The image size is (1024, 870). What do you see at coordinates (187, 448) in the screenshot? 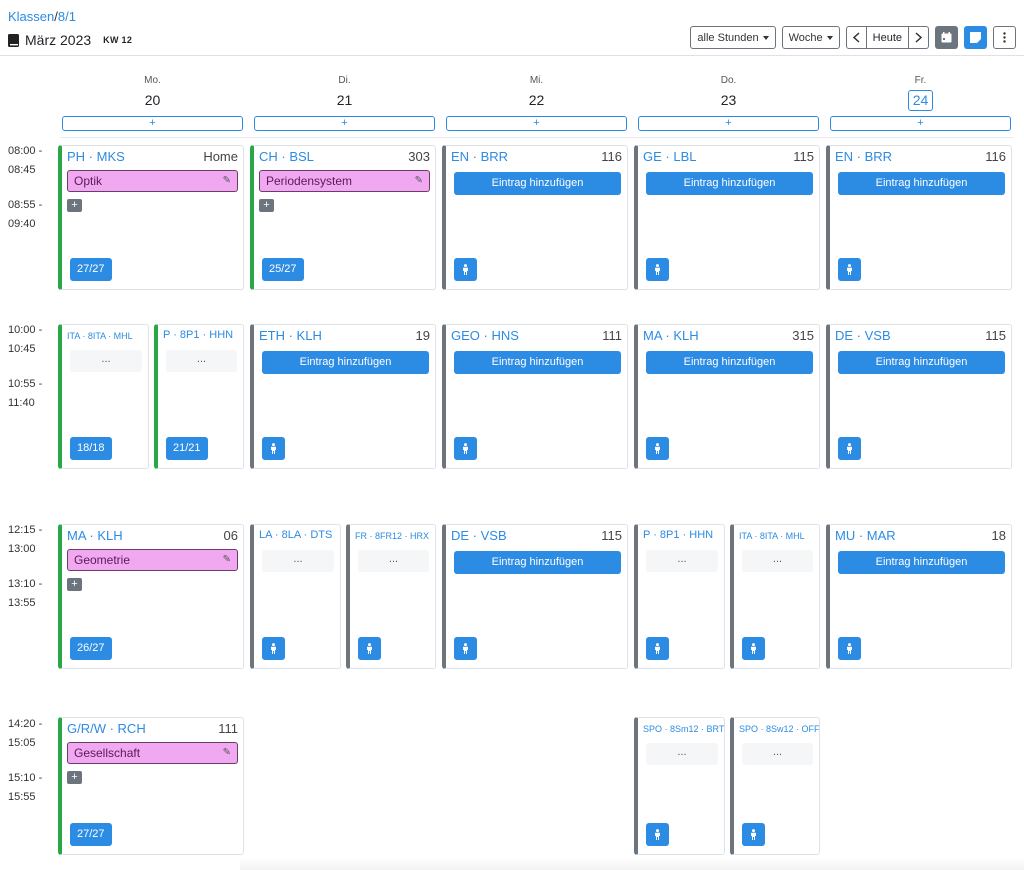
I see `attendance-count-button: 21/21` at bounding box center [187, 448].